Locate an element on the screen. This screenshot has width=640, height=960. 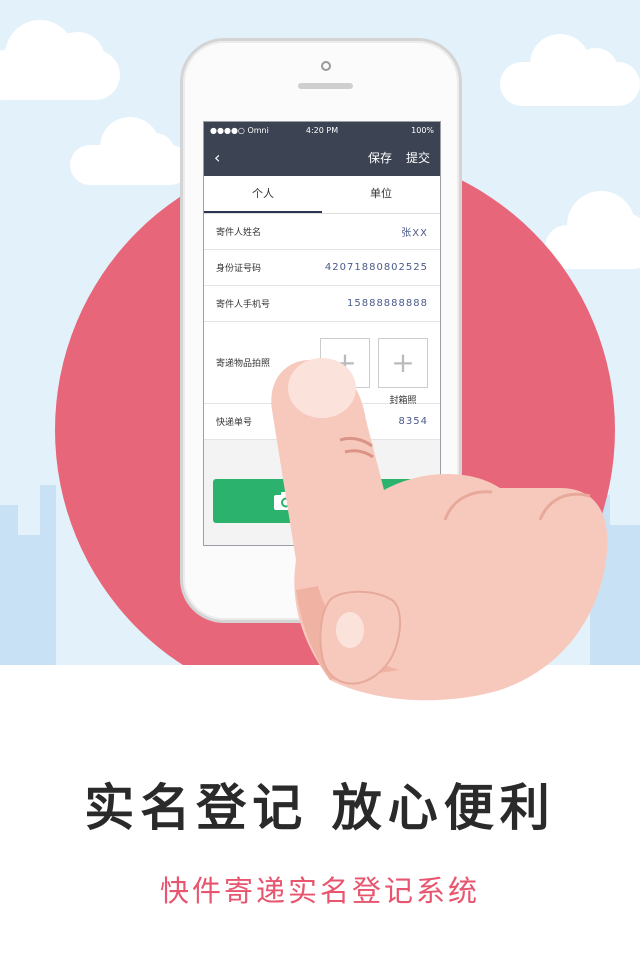
scan-button is located at coordinates (323, 501).